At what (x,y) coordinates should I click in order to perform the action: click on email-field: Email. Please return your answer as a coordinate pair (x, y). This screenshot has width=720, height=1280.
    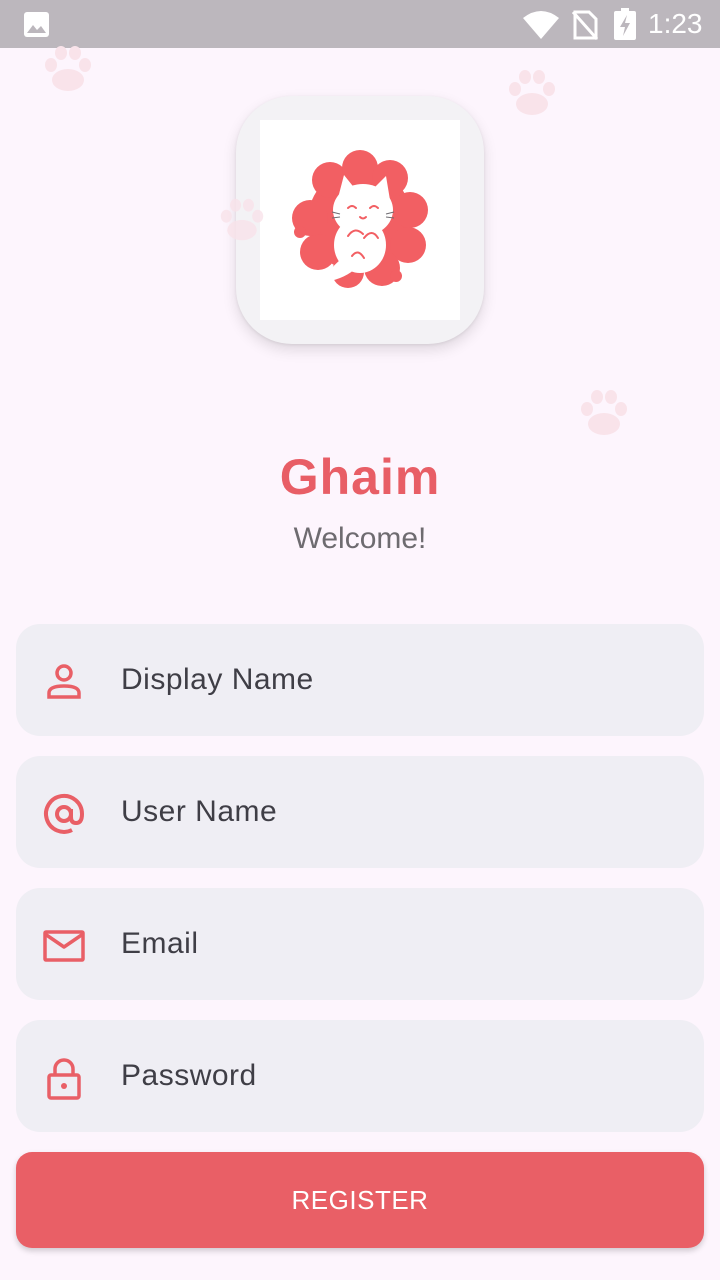
    Looking at the image, I should click on (360, 944).